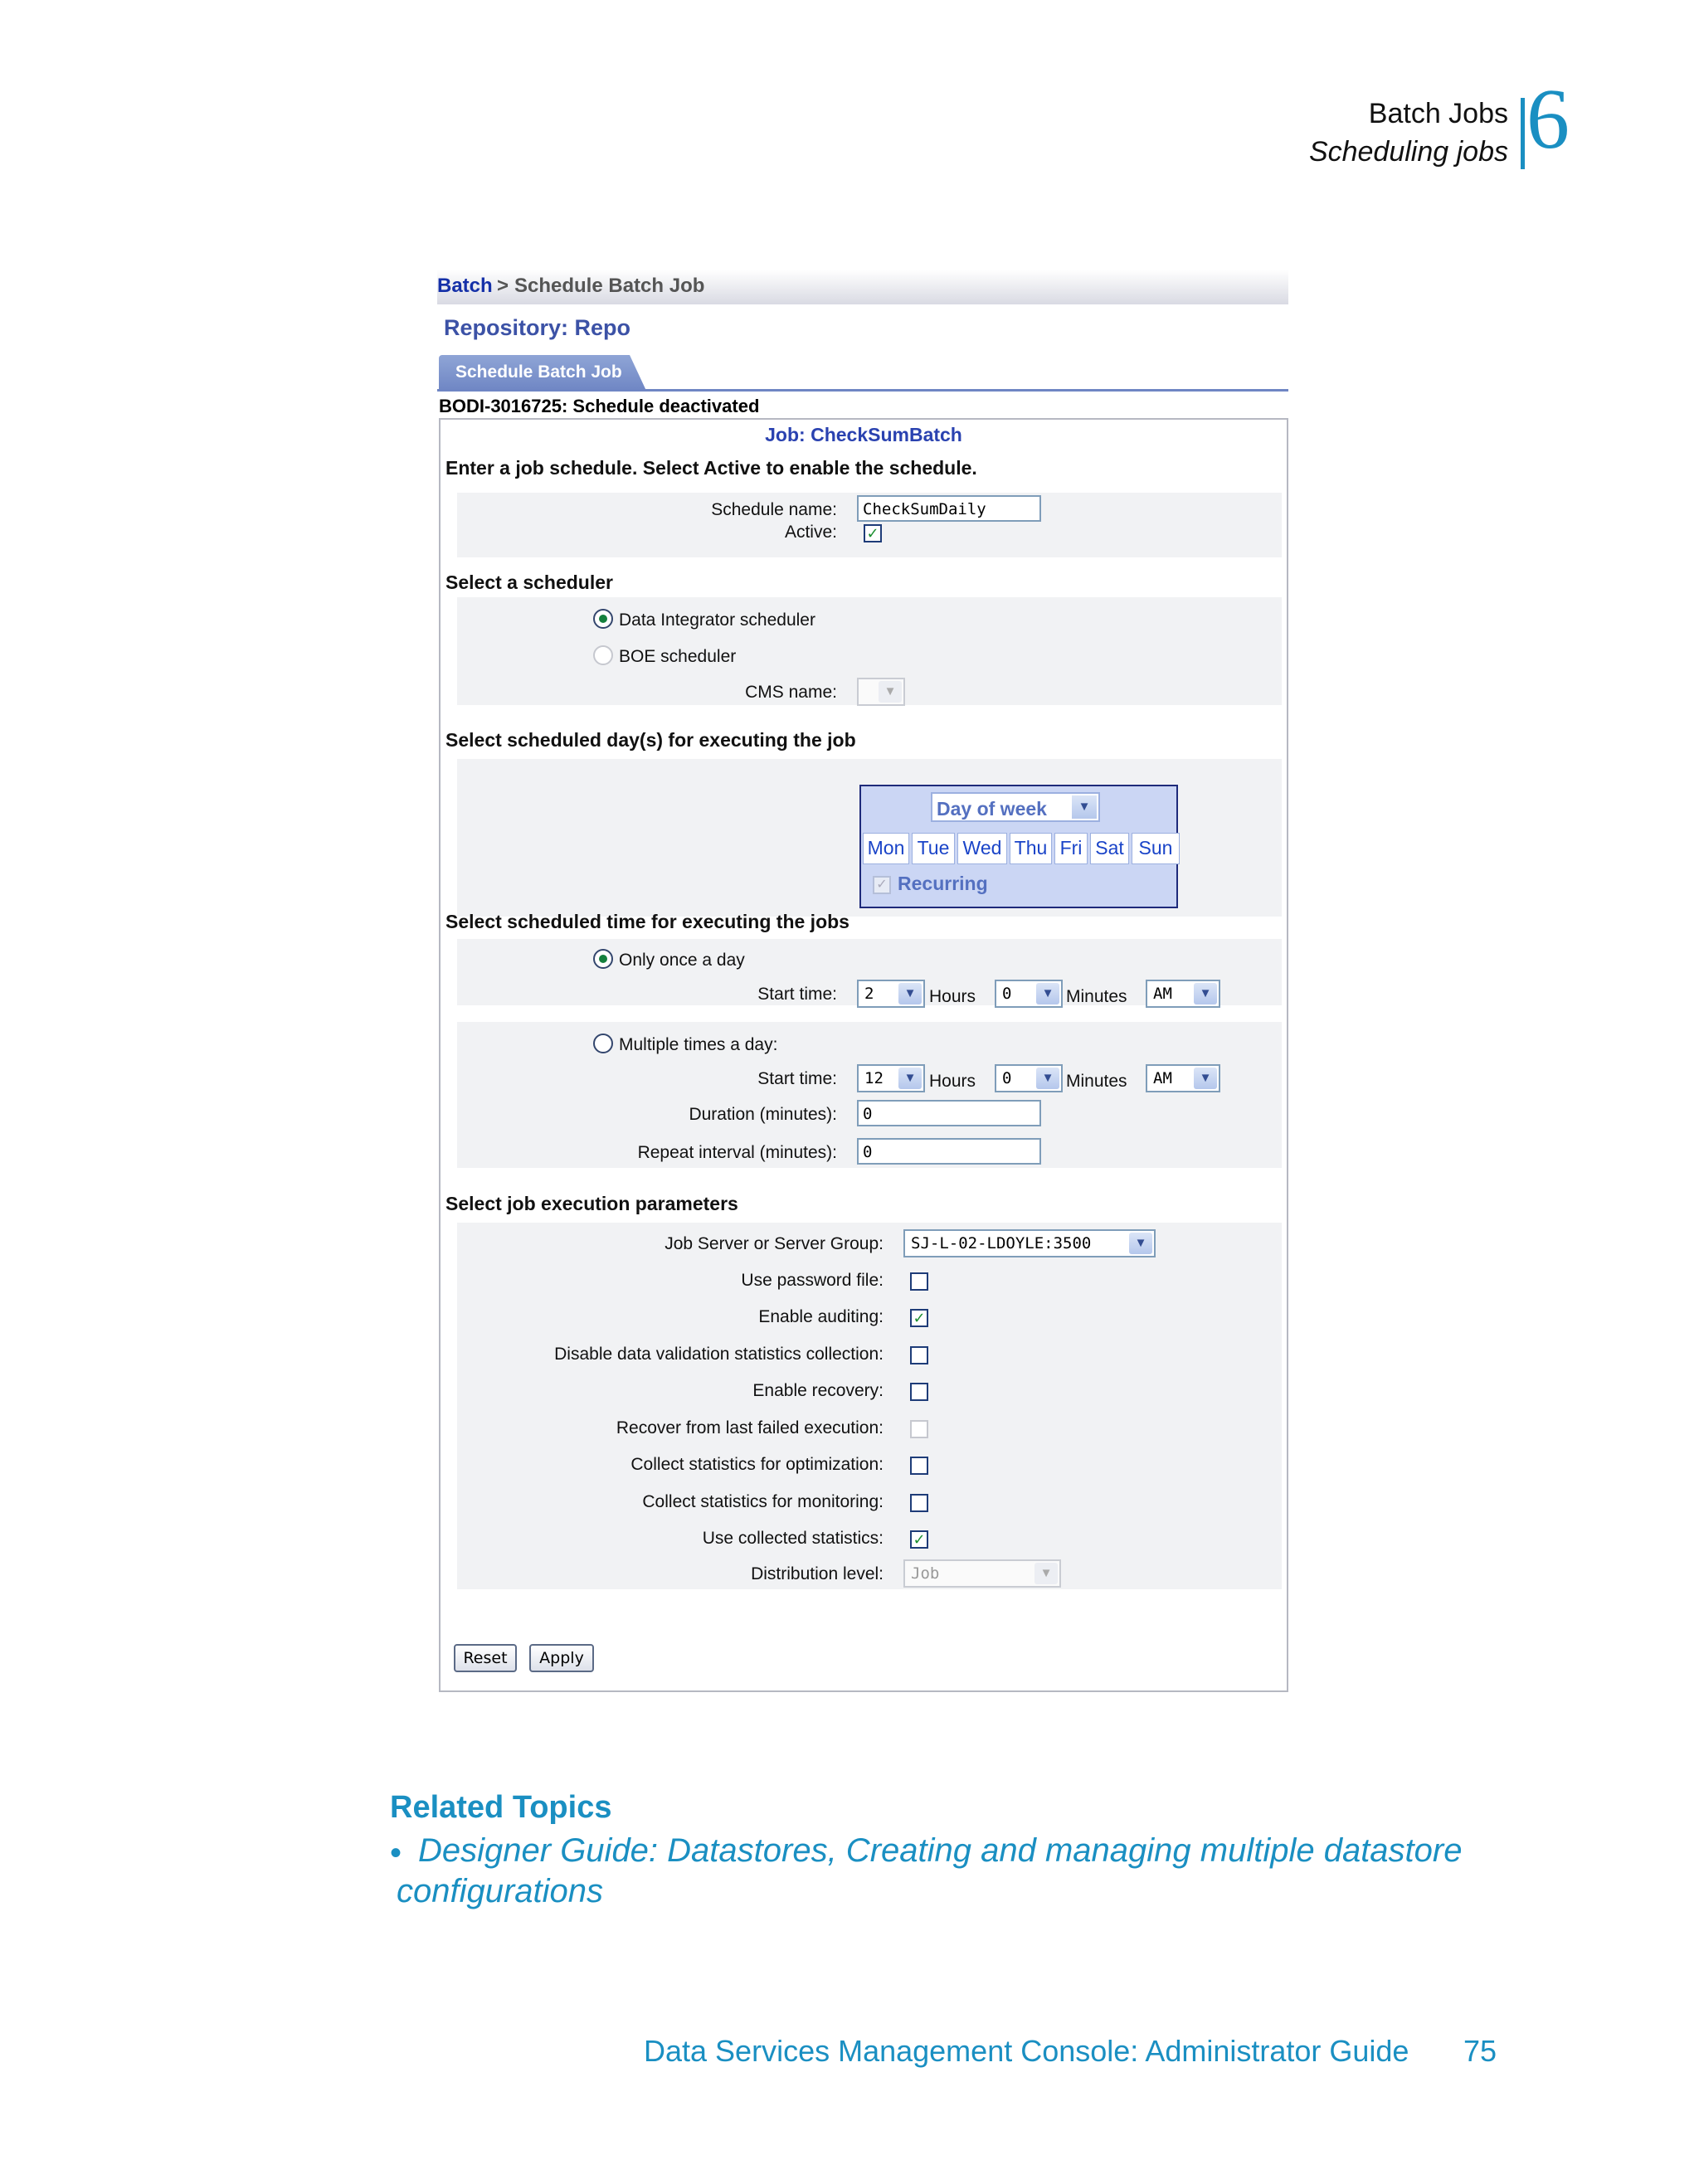  I want to click on schedule-name-label: Schedule name:, so click(774, 509).